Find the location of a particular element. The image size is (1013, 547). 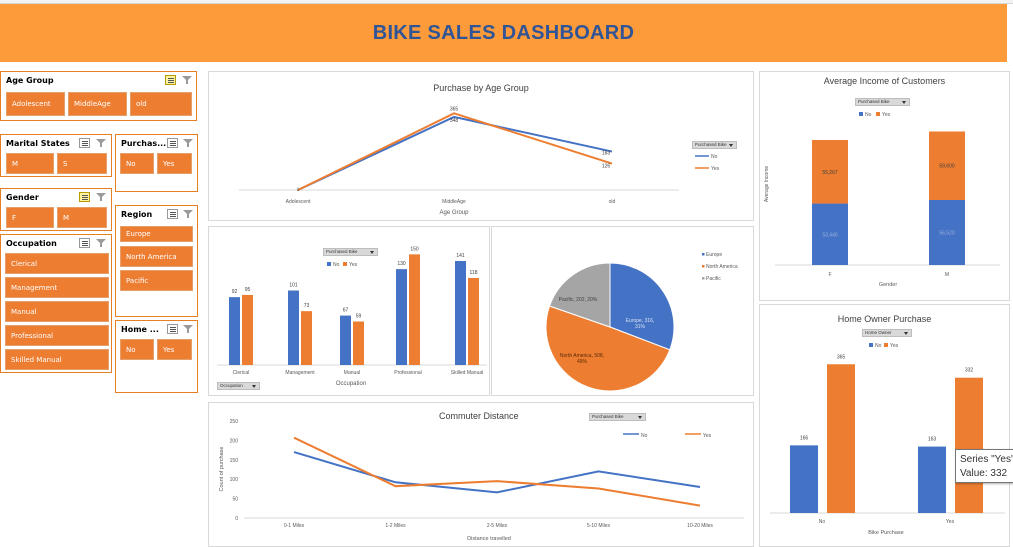

bar-yes-skilled-manual is located at coordinates (473, 321).